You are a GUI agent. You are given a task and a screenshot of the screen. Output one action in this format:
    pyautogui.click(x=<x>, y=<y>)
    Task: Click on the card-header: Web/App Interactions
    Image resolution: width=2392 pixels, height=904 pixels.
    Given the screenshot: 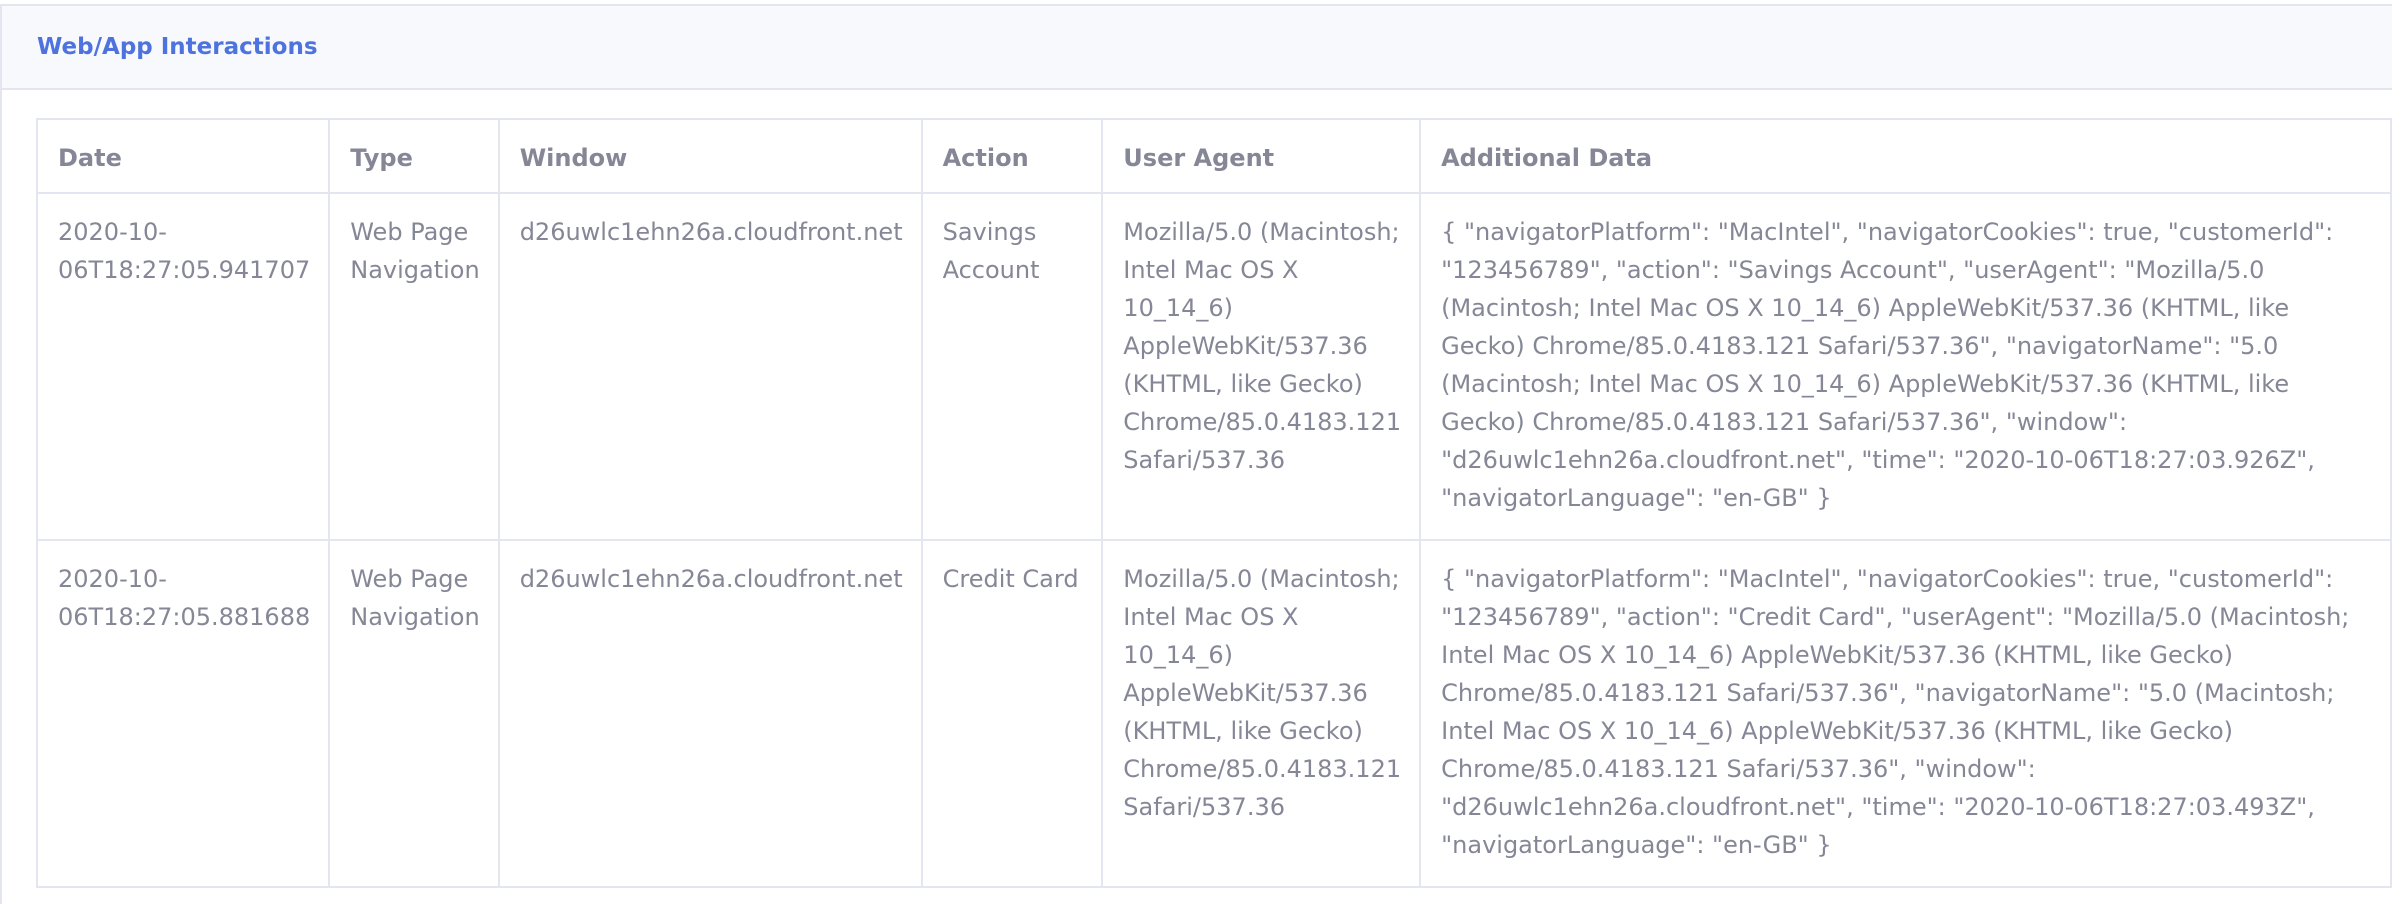 What is the action you would take?
    pyautogui.click(x=1197, y=48)
    